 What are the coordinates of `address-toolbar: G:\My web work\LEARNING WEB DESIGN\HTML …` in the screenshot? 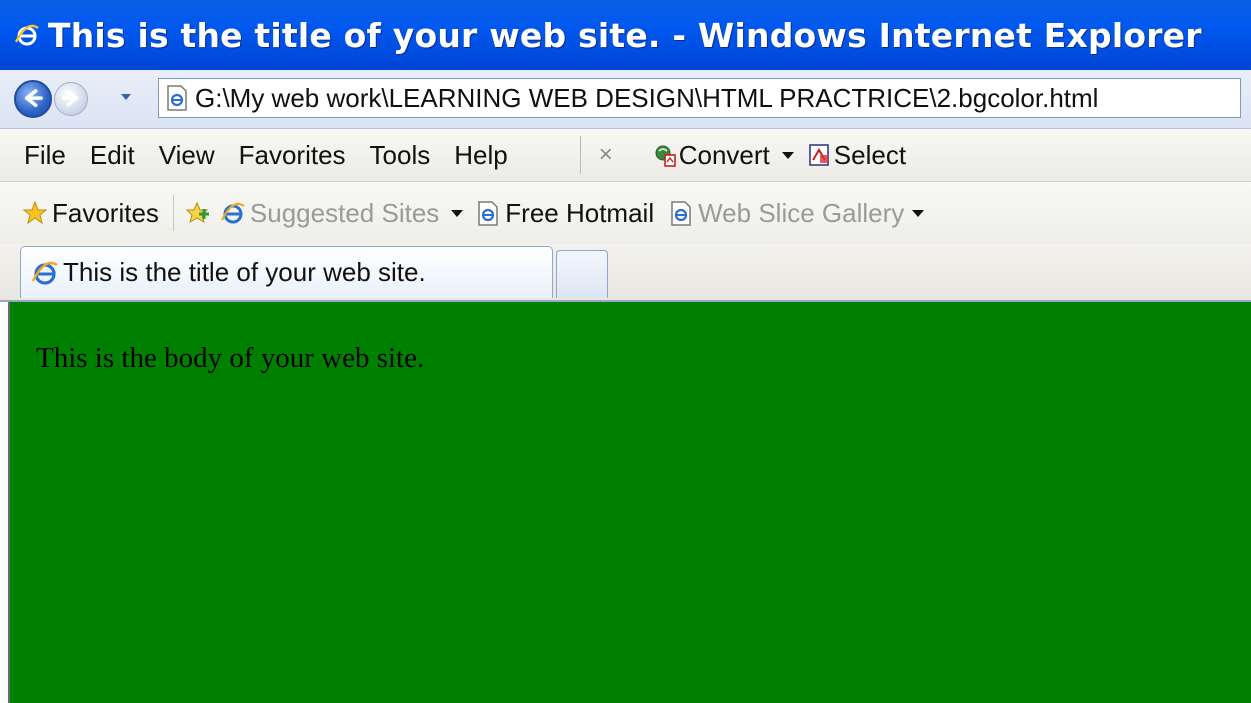 It's located at (625, 99).